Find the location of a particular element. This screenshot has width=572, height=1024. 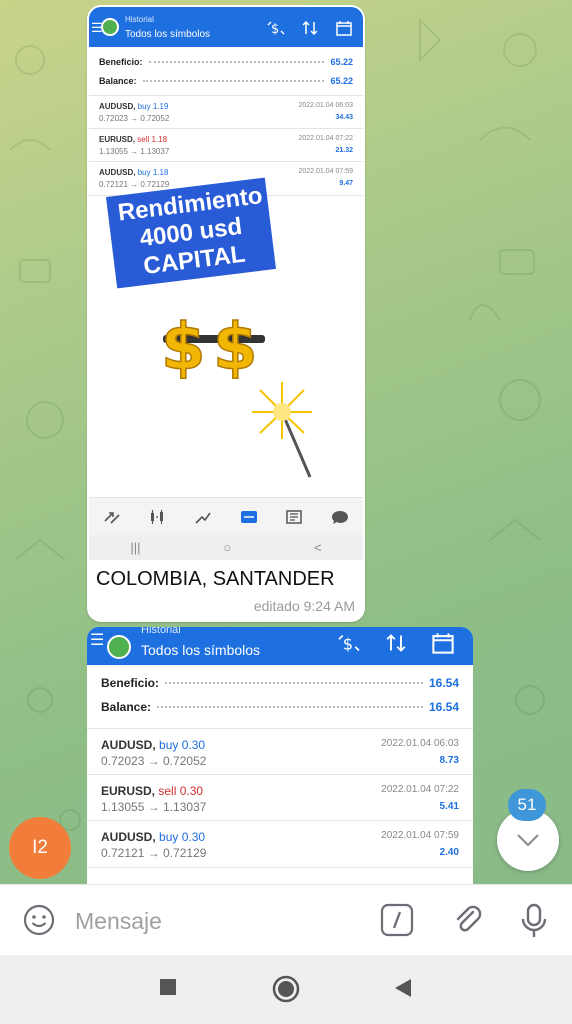

unread-count-badge: 51 is located at coordinates (527, 805).